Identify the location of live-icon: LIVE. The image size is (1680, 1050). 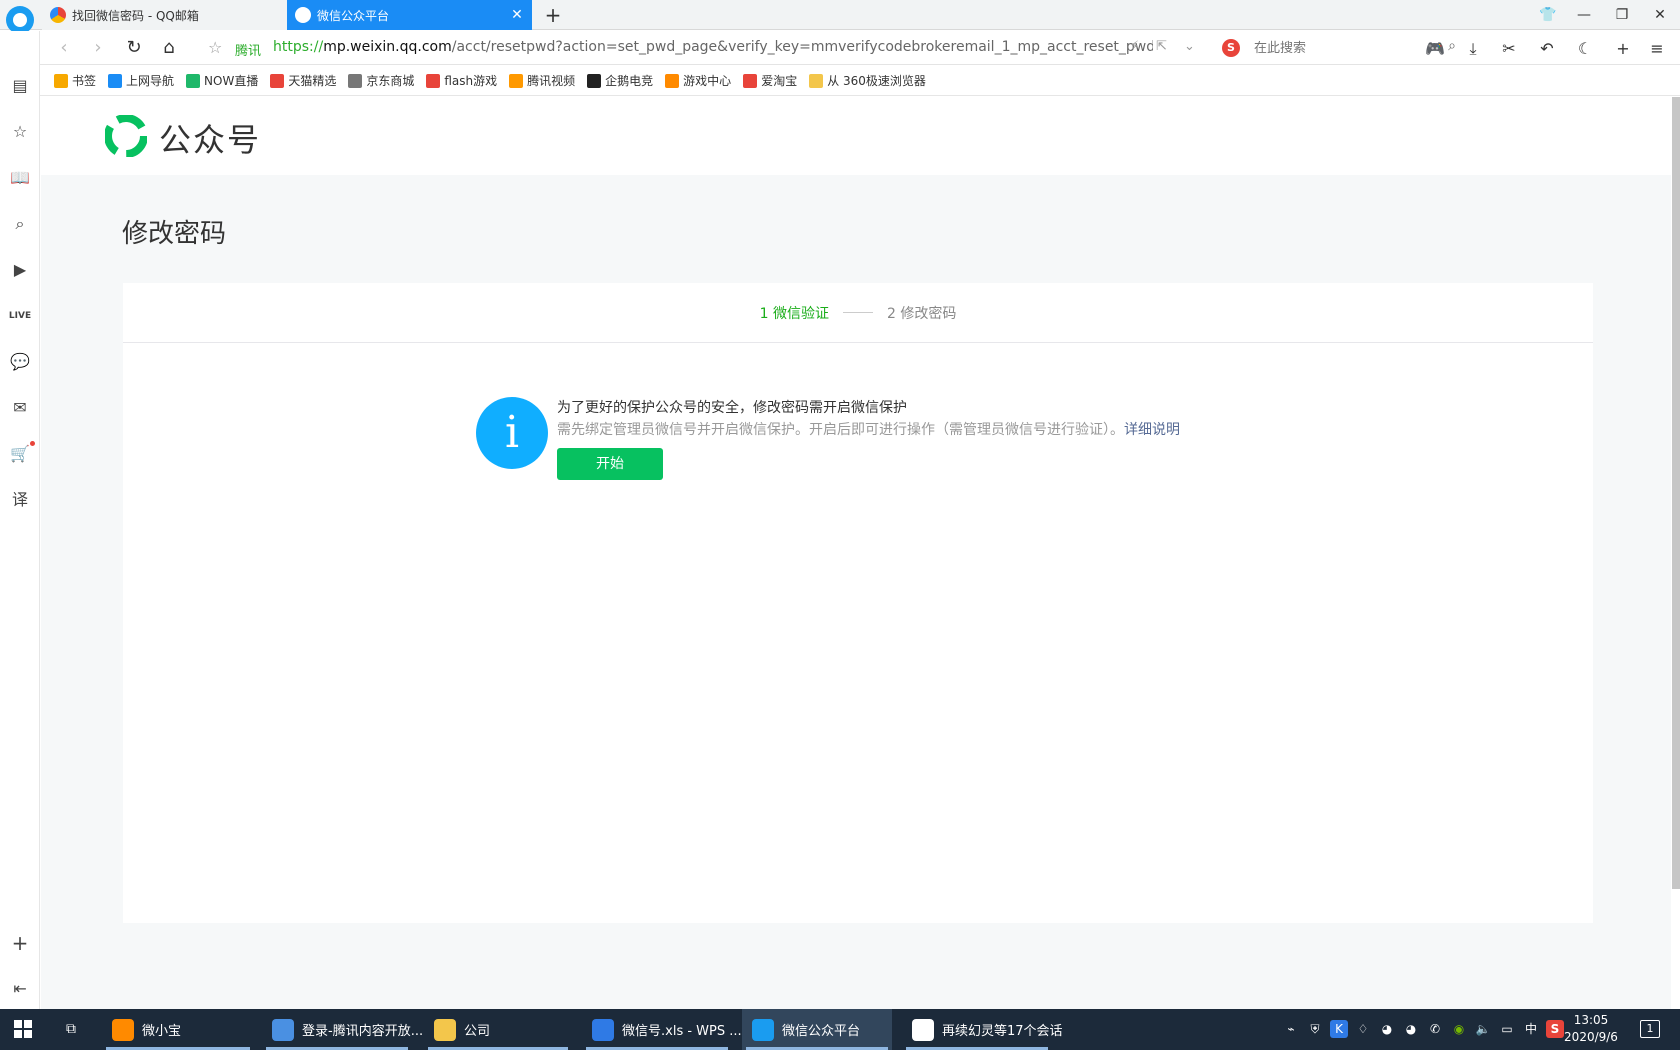
(20, 316).